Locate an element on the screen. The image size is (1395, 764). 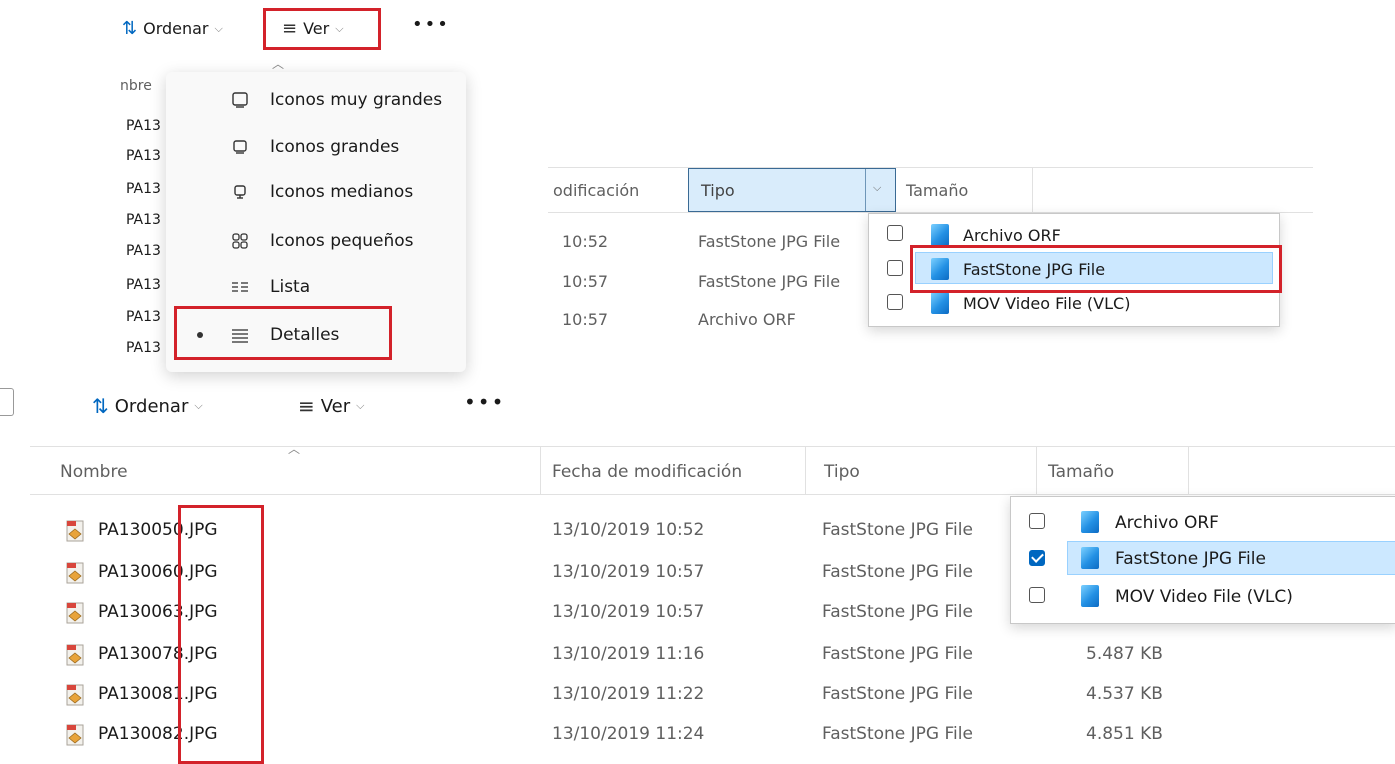
trash-icon is located at coordinates (7, 402).